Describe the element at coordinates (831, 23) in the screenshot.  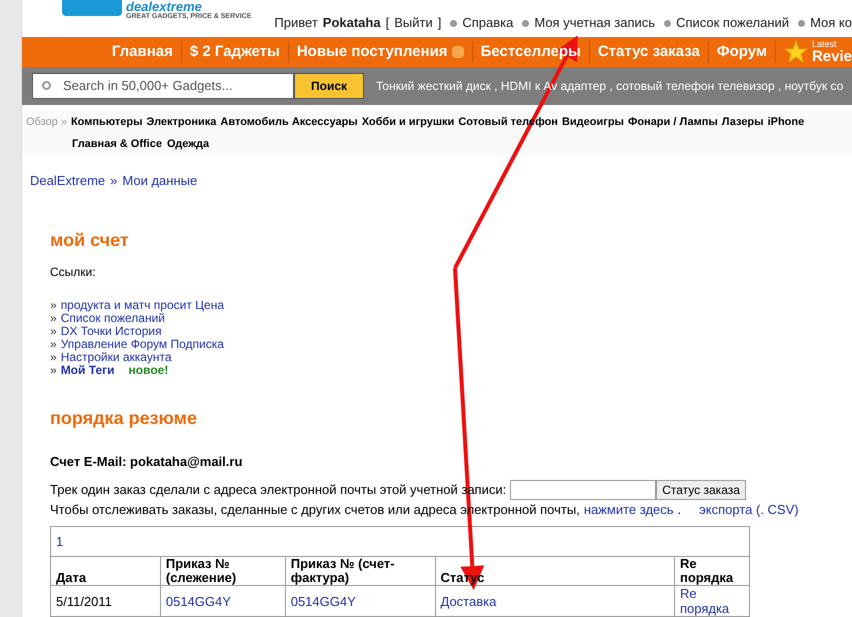
I see `user-link: Моя ко` at that location.